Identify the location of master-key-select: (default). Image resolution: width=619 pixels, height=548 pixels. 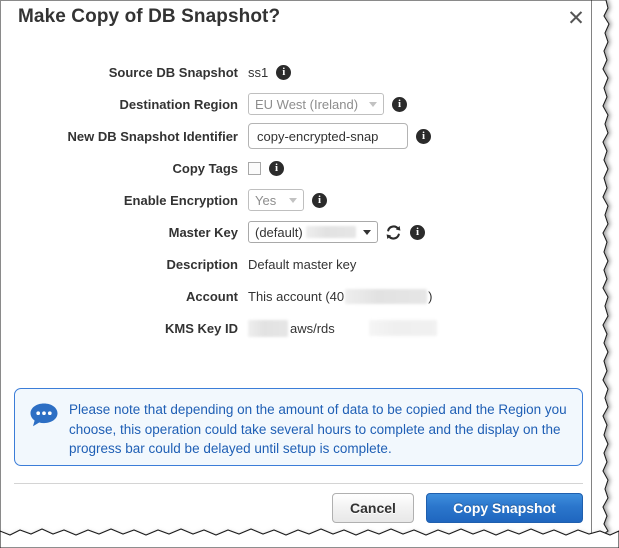
(313, 232).